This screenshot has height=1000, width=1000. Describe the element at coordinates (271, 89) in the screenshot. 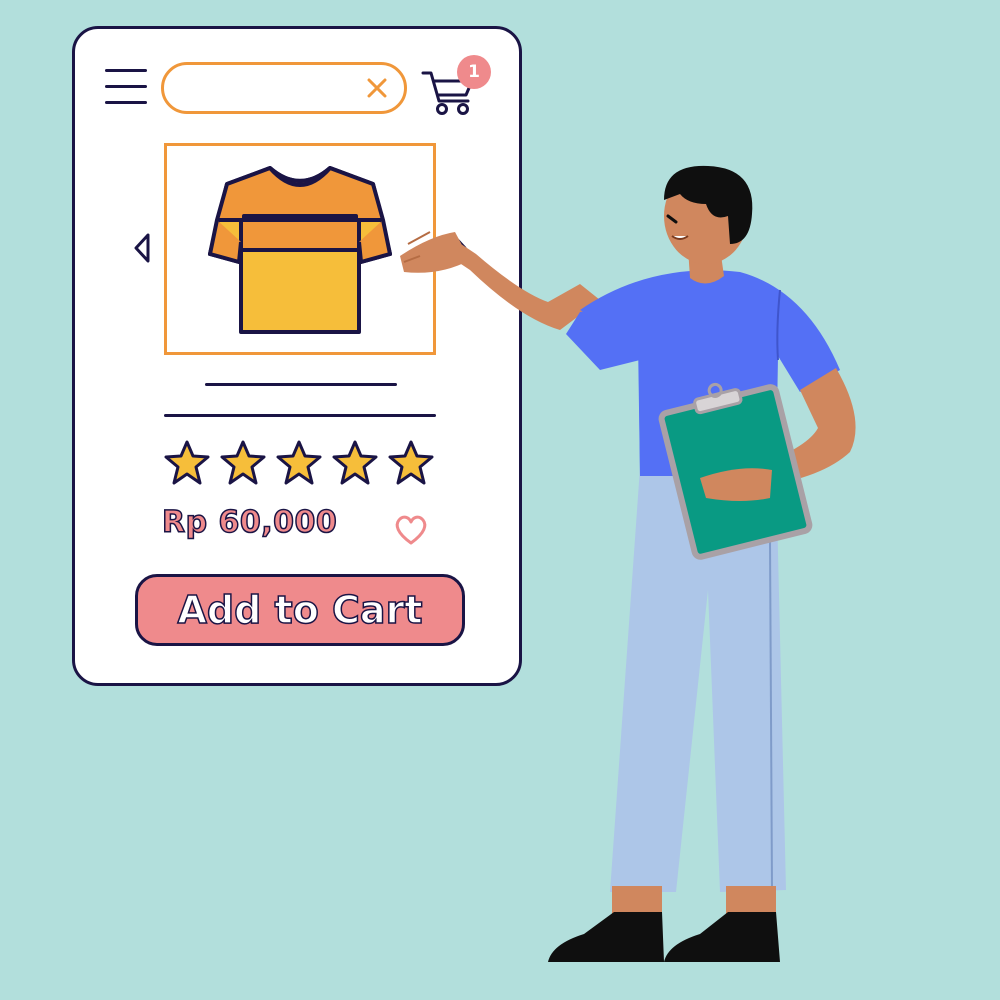

I see `search-input` at that location.